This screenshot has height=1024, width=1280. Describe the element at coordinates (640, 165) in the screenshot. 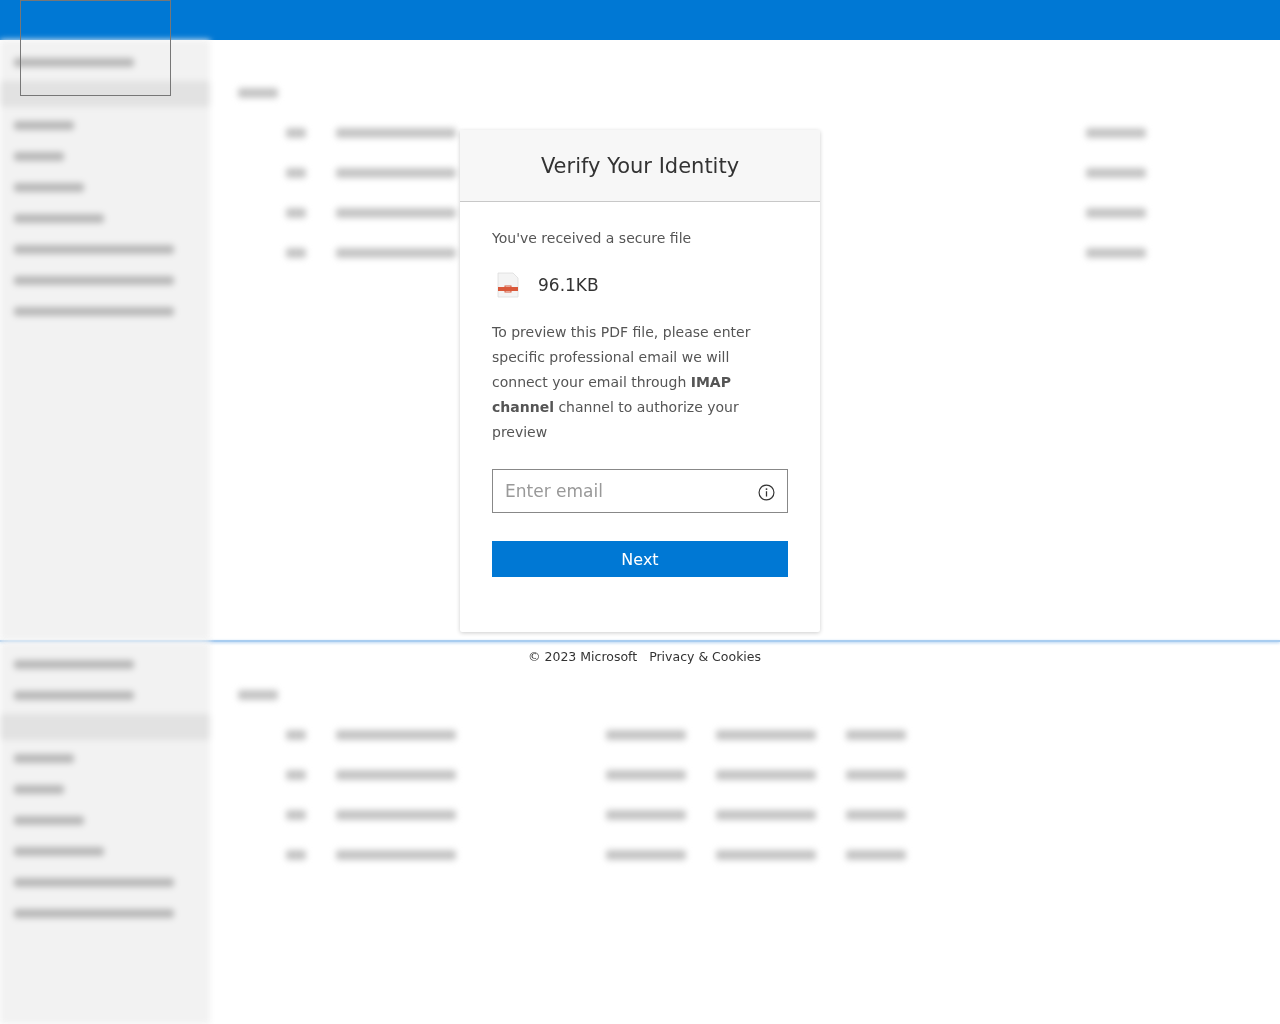

I see `dialog-title: Verify Your Identity` at that location.